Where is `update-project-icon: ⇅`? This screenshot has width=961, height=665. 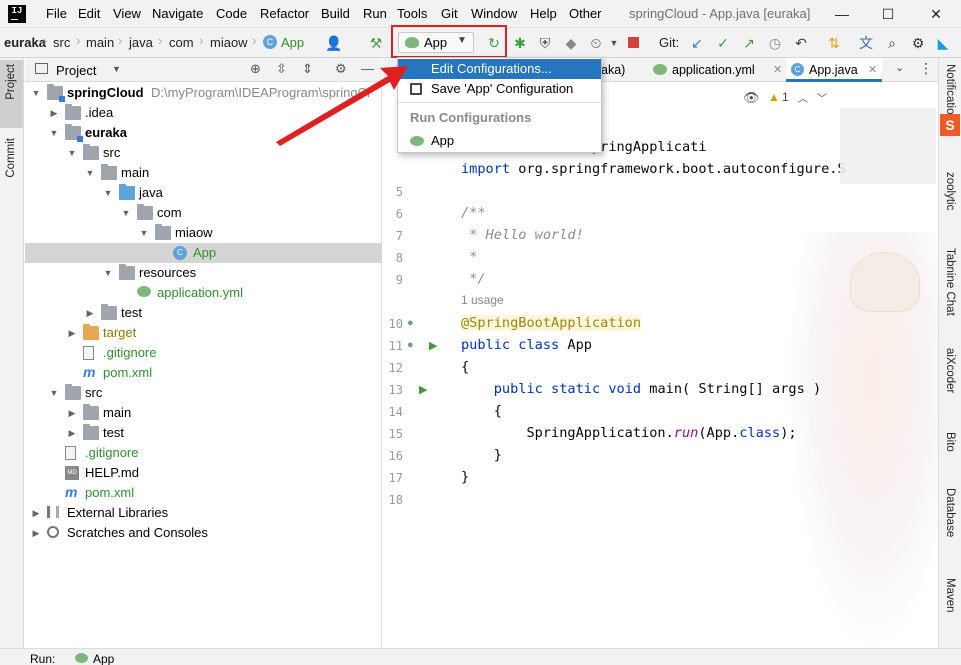
update-project-icon: ⇅ is located at coordinates (834, 43).